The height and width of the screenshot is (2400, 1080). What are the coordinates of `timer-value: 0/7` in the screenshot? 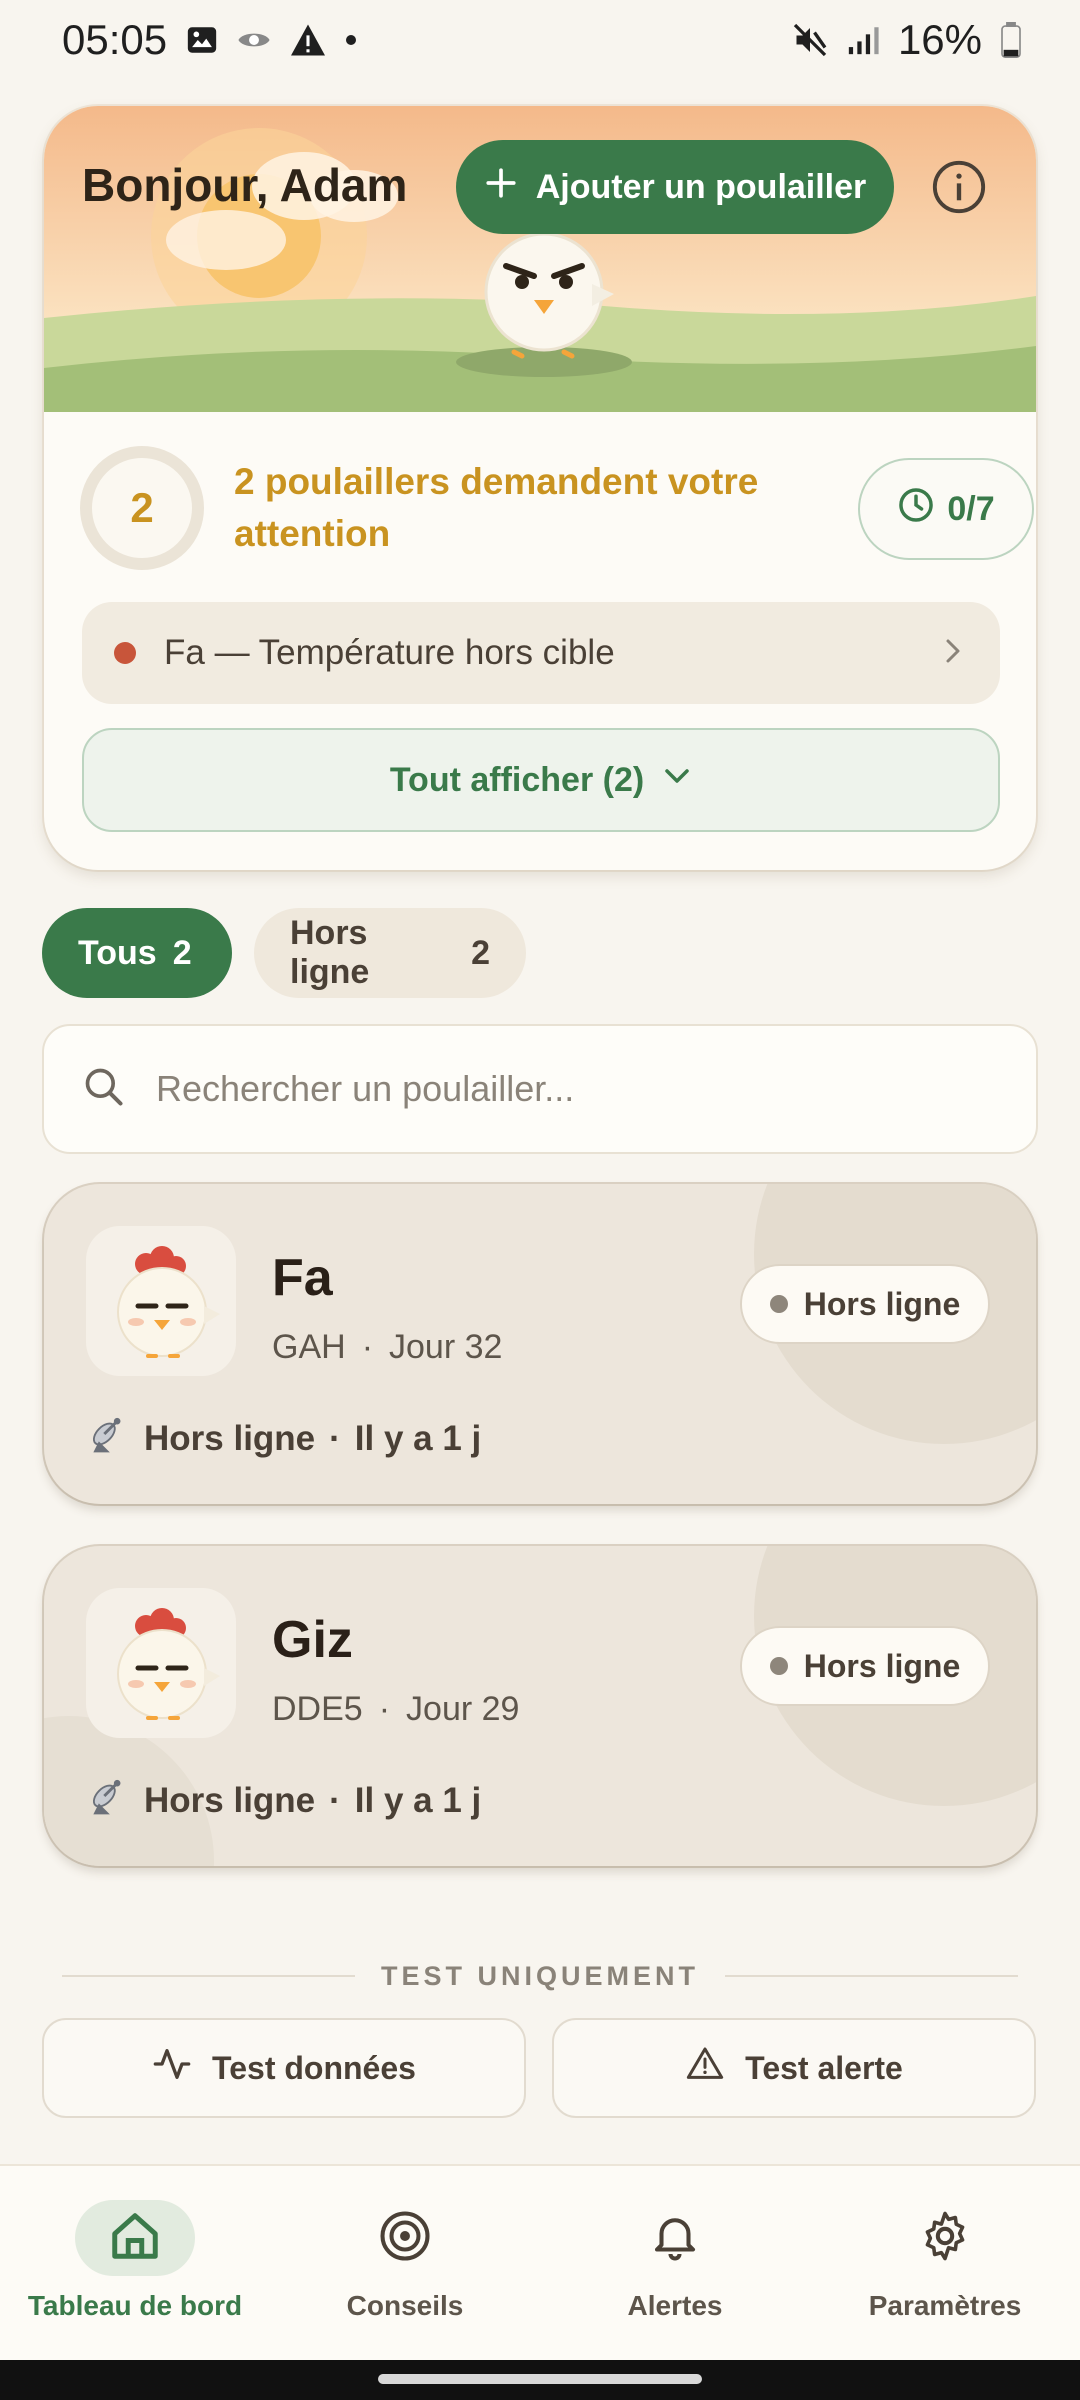 It's located at (971, 508).